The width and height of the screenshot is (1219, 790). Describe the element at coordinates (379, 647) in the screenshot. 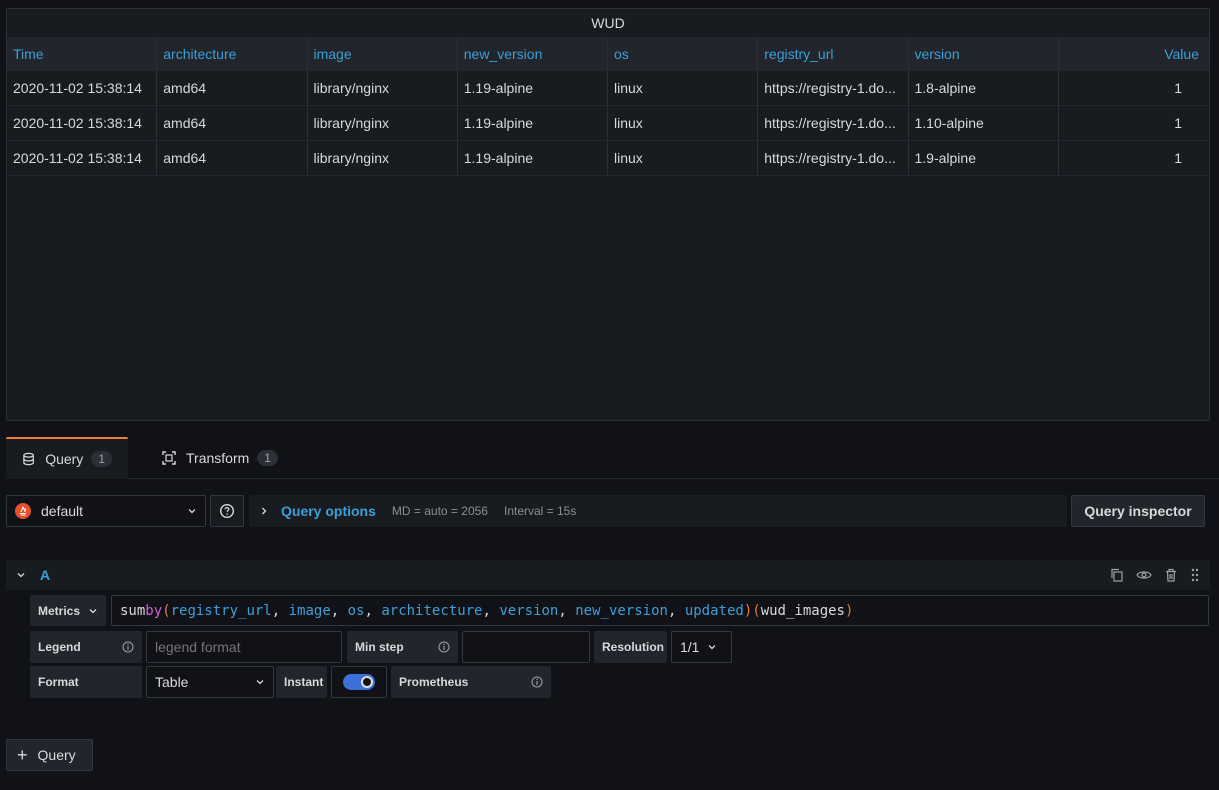

I see `min-step-label: Min step` at that location.